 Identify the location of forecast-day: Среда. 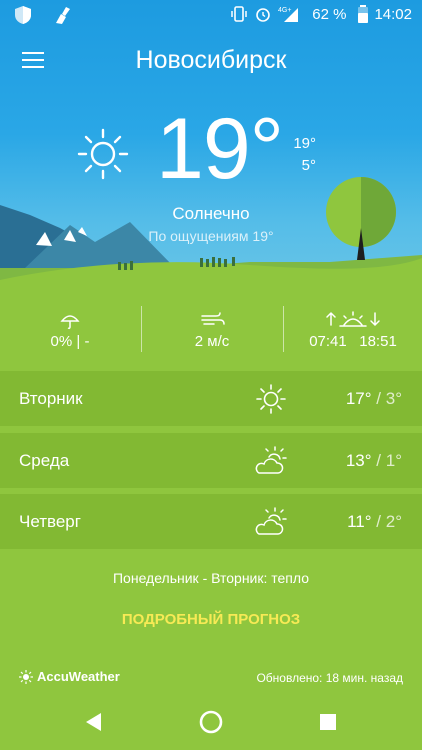
(44, 460).